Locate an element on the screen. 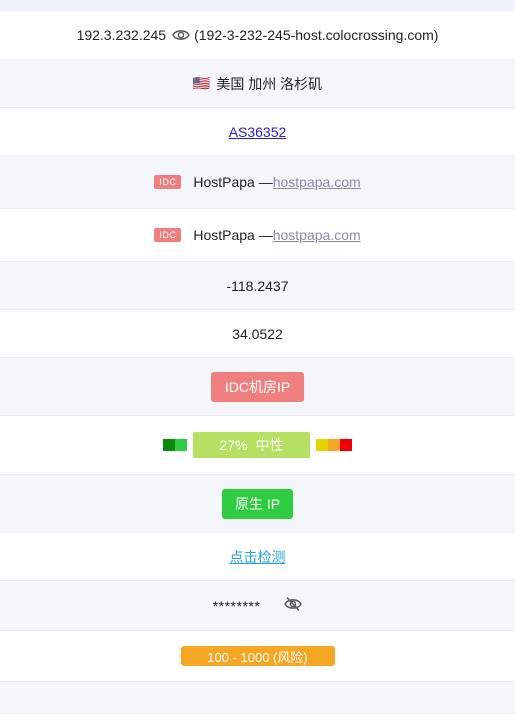 The height and width of the screenshot is (714, 515). detect-link: 点击检测 is located at coordinates (258, 557).